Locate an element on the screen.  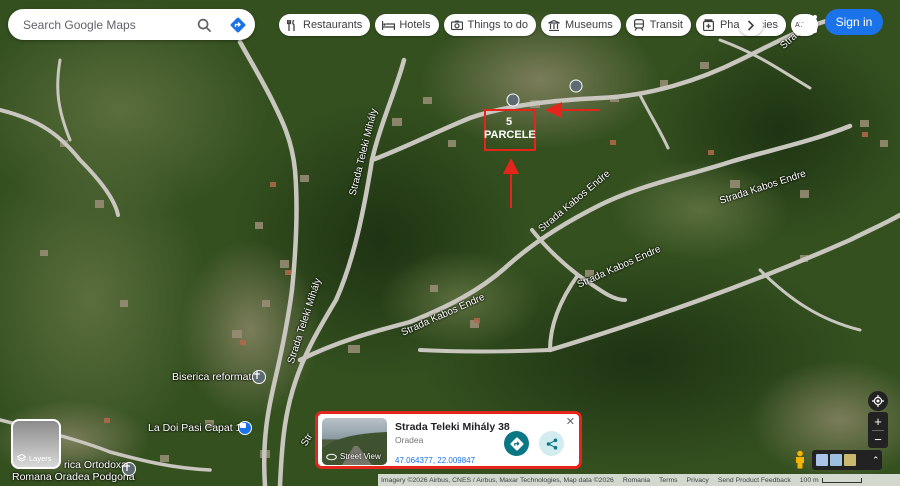
map-preview-strip: ⌃ is located at coordinates (847, 460).